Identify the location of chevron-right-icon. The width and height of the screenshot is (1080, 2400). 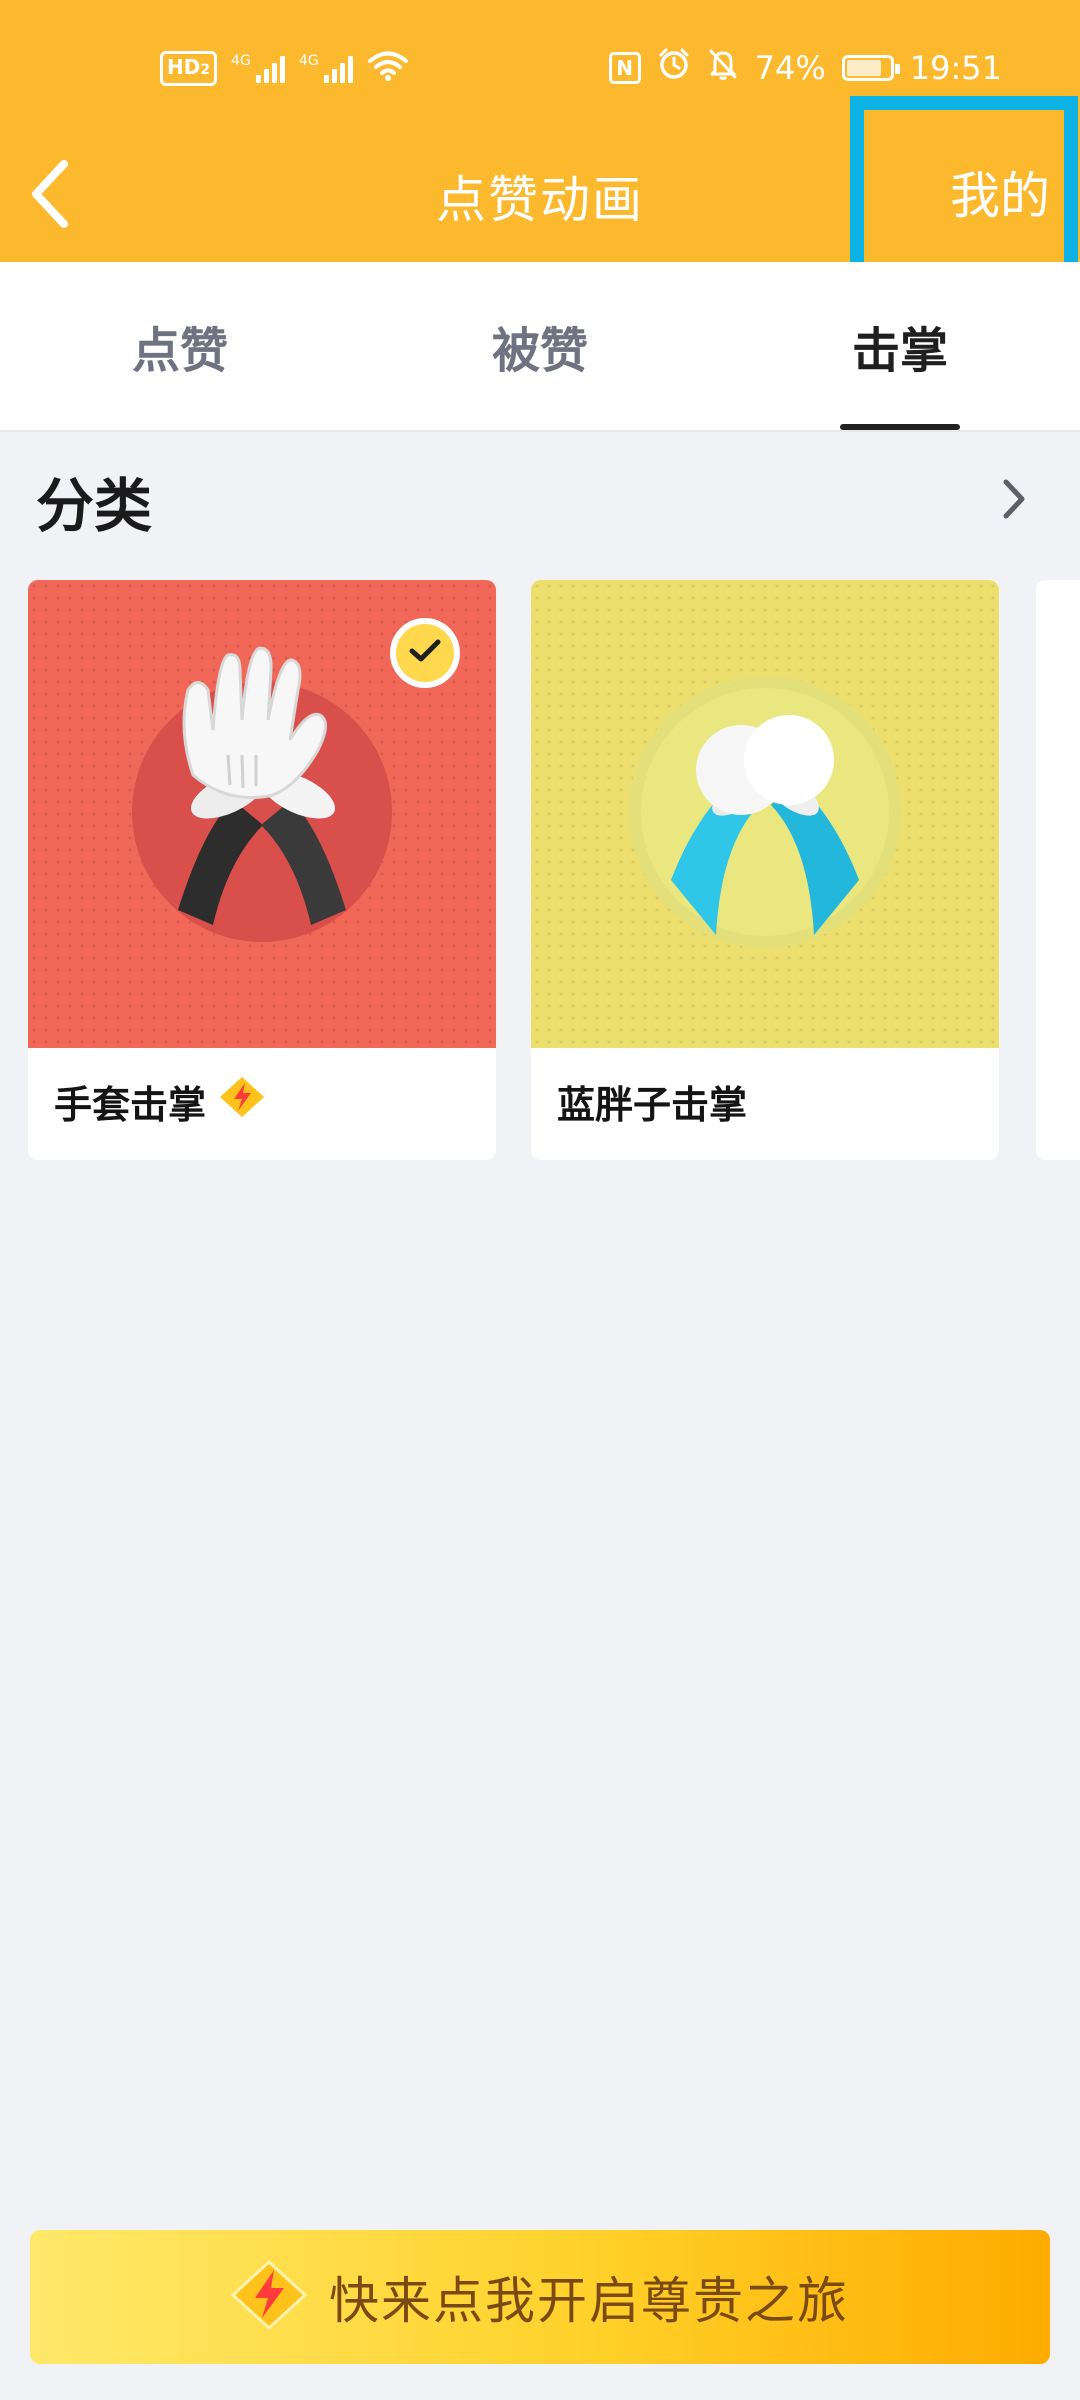
(1014, 501).